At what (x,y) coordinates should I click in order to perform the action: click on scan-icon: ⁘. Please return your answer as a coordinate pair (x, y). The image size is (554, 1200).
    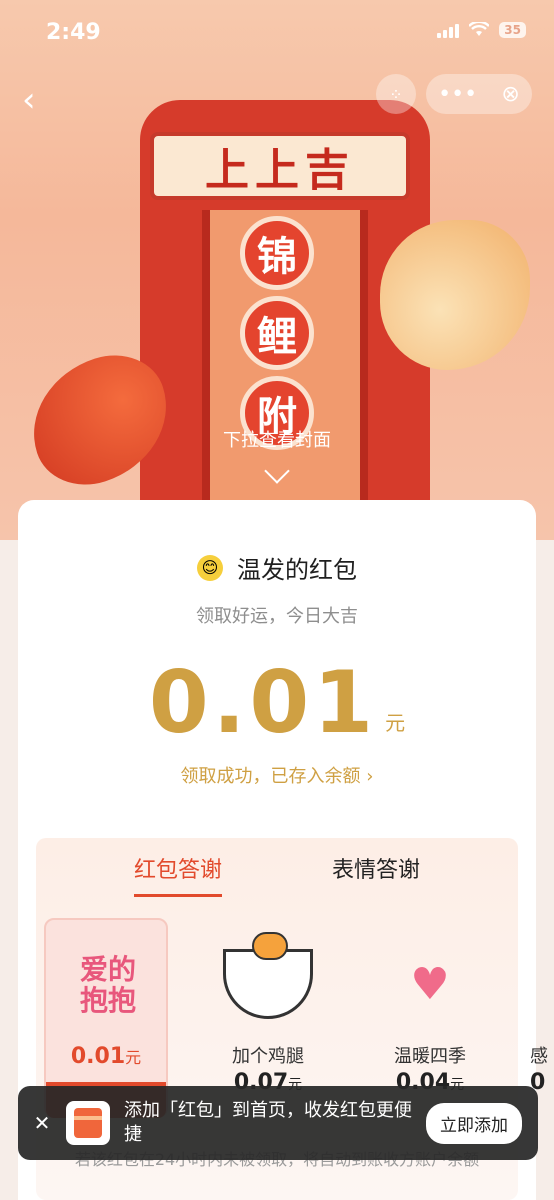
    Looking at the image, I should click on (396, 94).